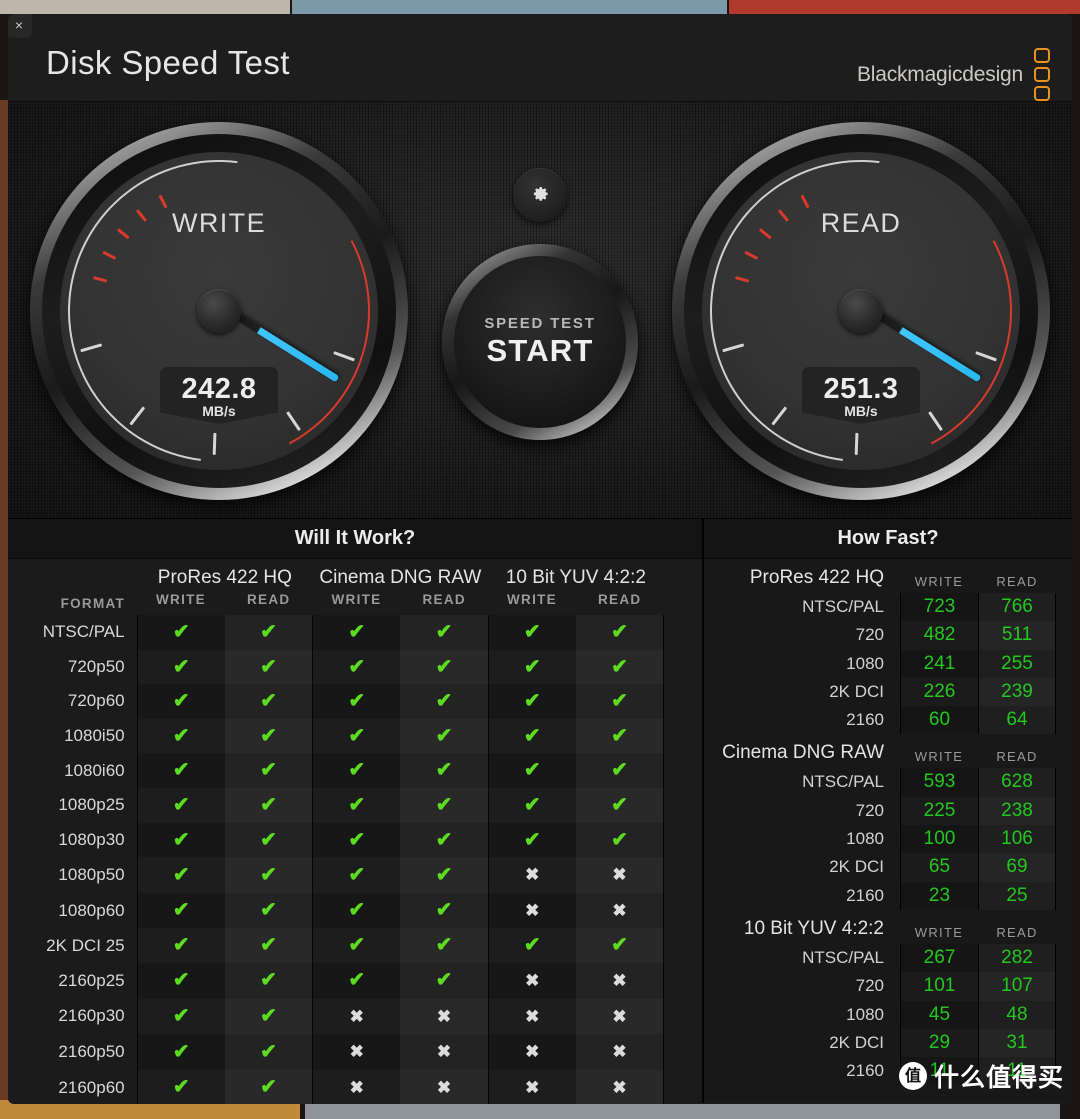 This screenshot has height=1119, width=1080. Describe the element at coordinates (91, 874) in the screenshot. I see `format-label: 1080p50` at that location.